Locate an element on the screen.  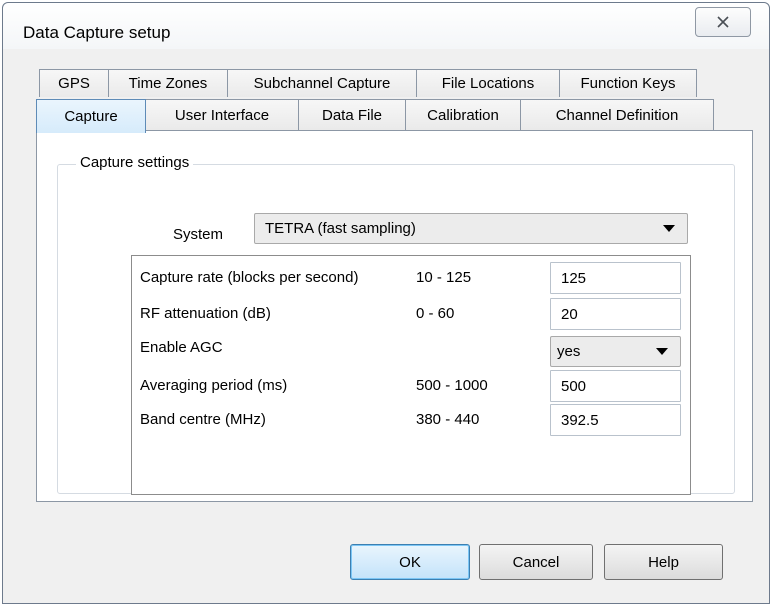
system-value: TETRA (fast sampling) is located at coordinates (340, 228).